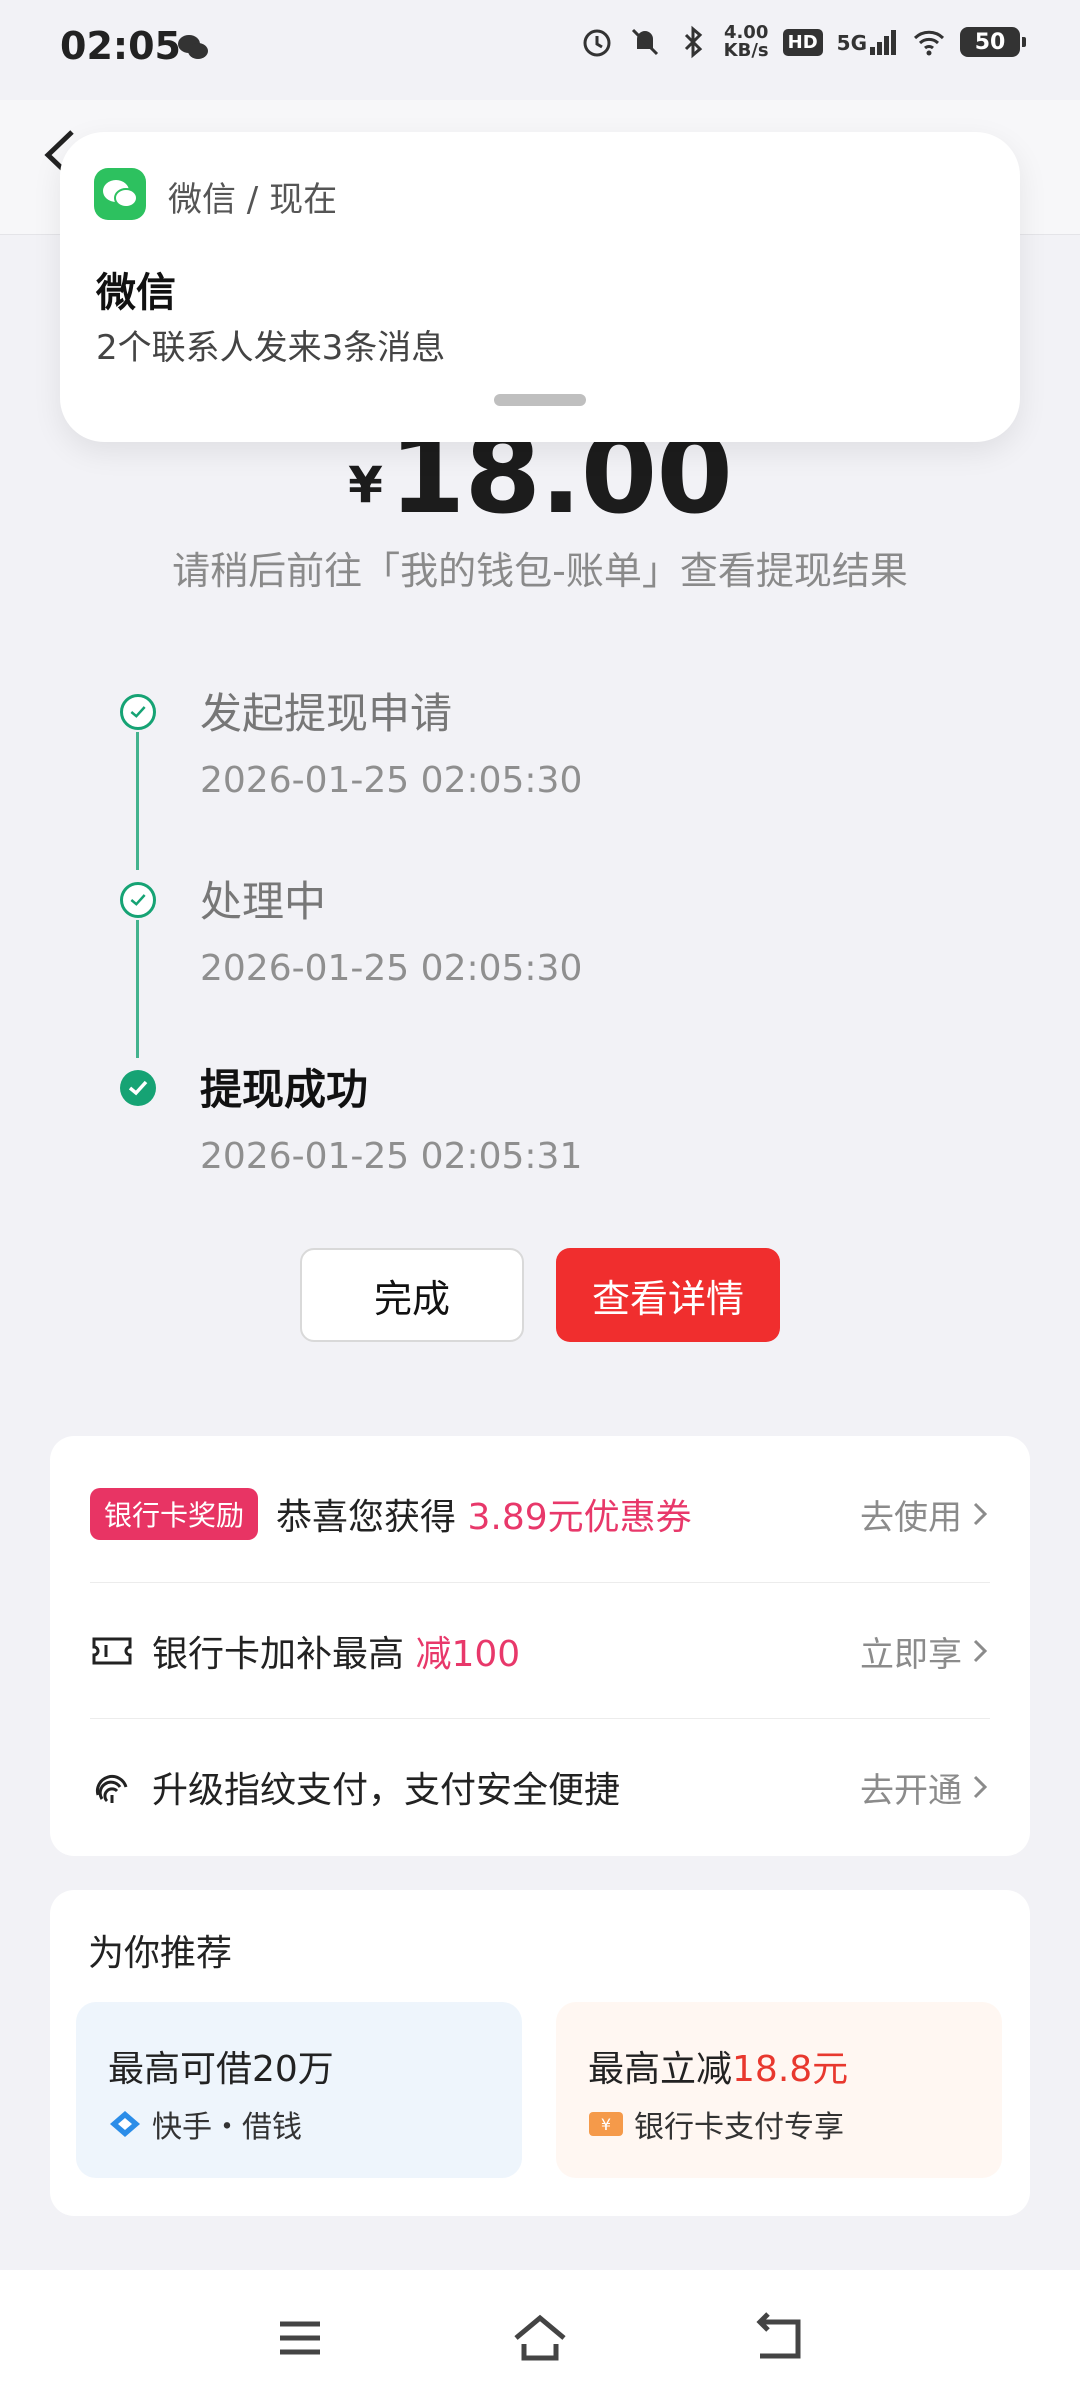  I want to click on status-icons: 4.00 KB/s HD 5G 50, so click(803, 42).